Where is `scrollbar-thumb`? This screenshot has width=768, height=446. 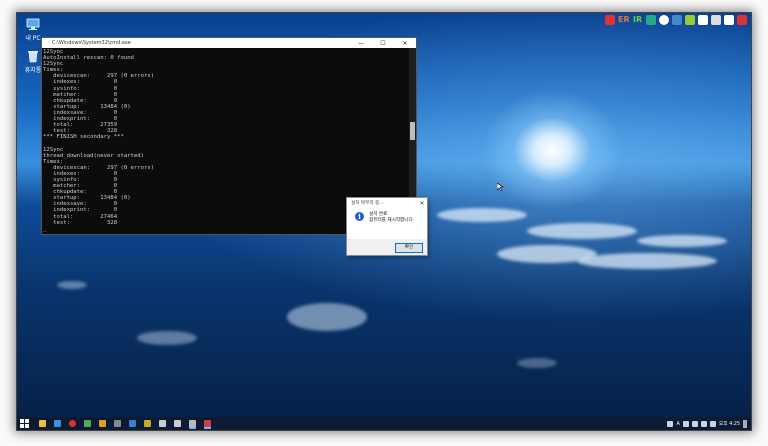
scrollbar-thumb is located at coordinates (412, 131).